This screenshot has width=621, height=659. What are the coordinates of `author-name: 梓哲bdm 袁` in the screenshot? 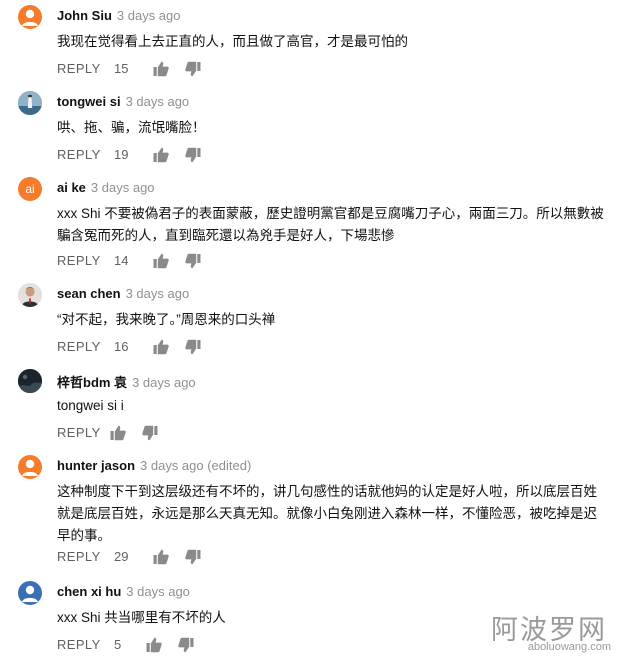 It's located at (92, 382).